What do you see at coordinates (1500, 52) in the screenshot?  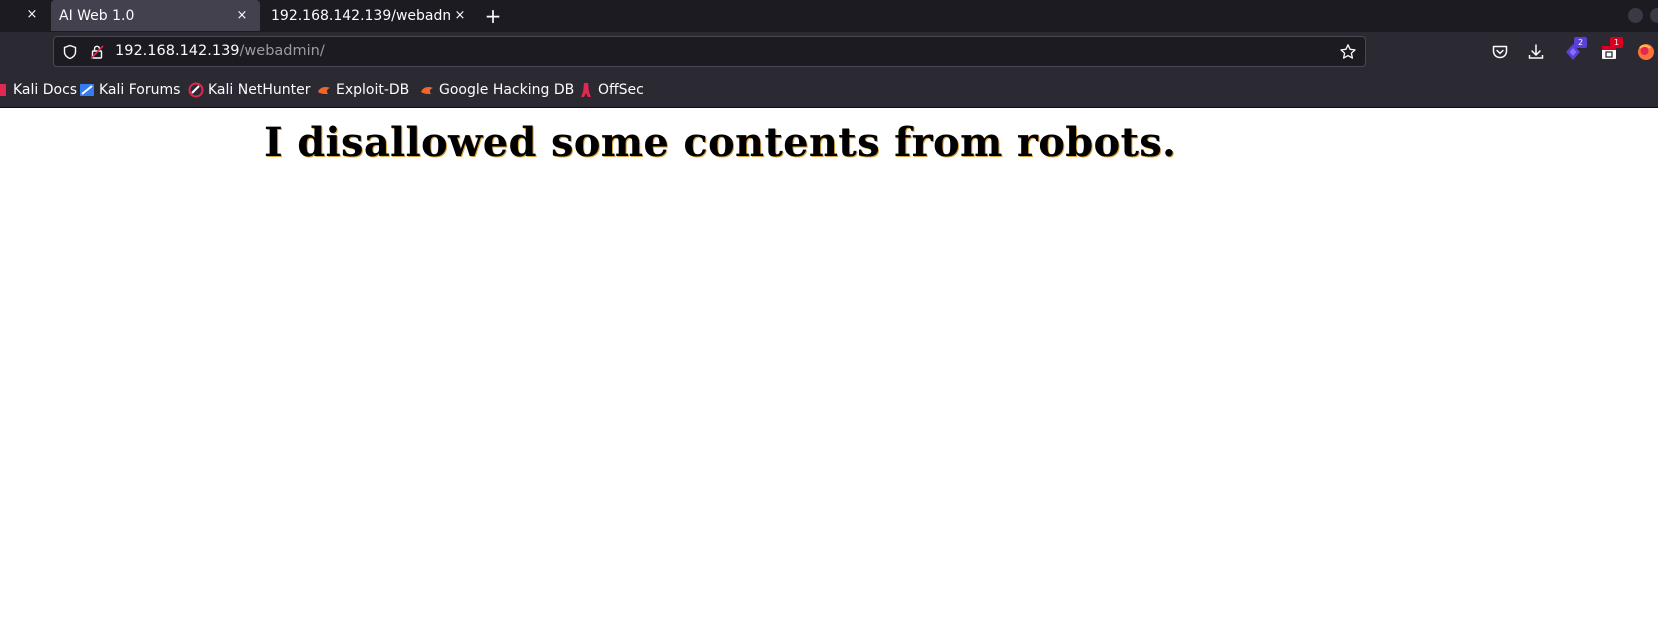 I see `pocket-icon` at bounding box center [1500, 52].